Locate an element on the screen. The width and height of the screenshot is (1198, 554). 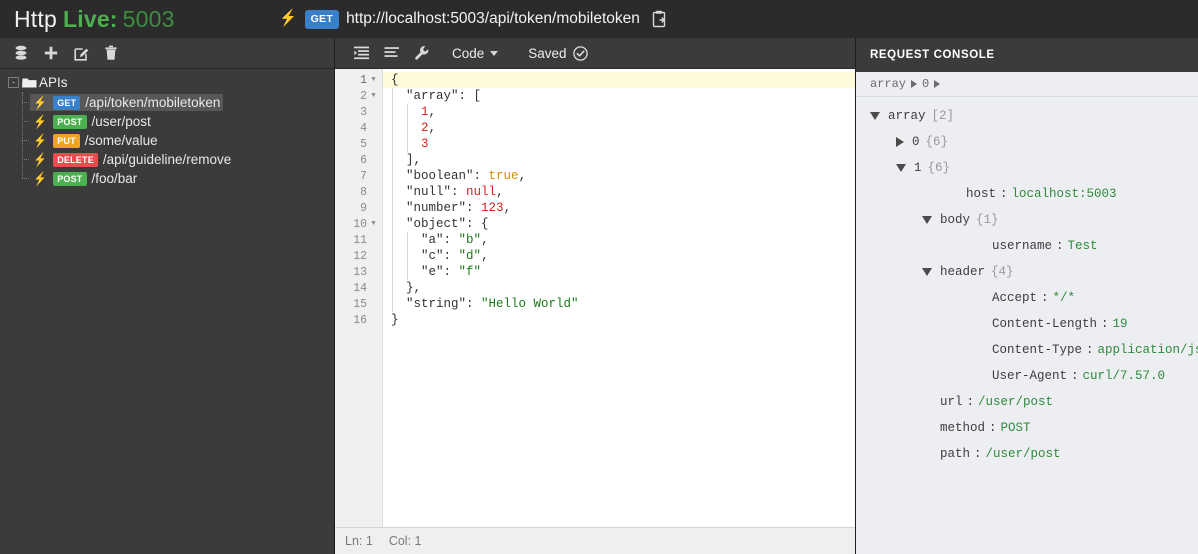
line-number: 15 is located at coordinates (358, 304).